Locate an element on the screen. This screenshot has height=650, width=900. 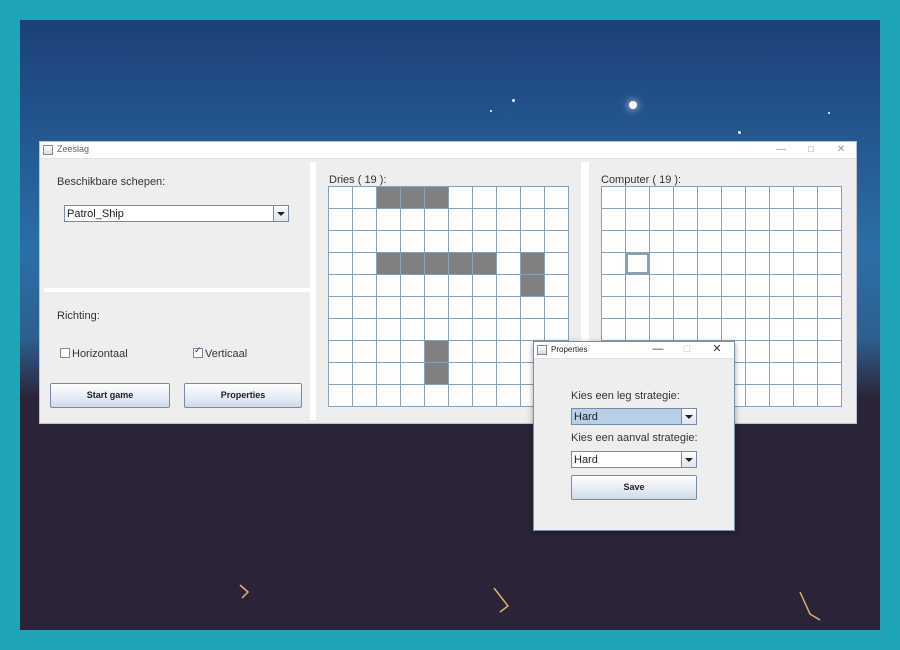
attack-strategy-select: Hard is located at coordinates (634, 459).